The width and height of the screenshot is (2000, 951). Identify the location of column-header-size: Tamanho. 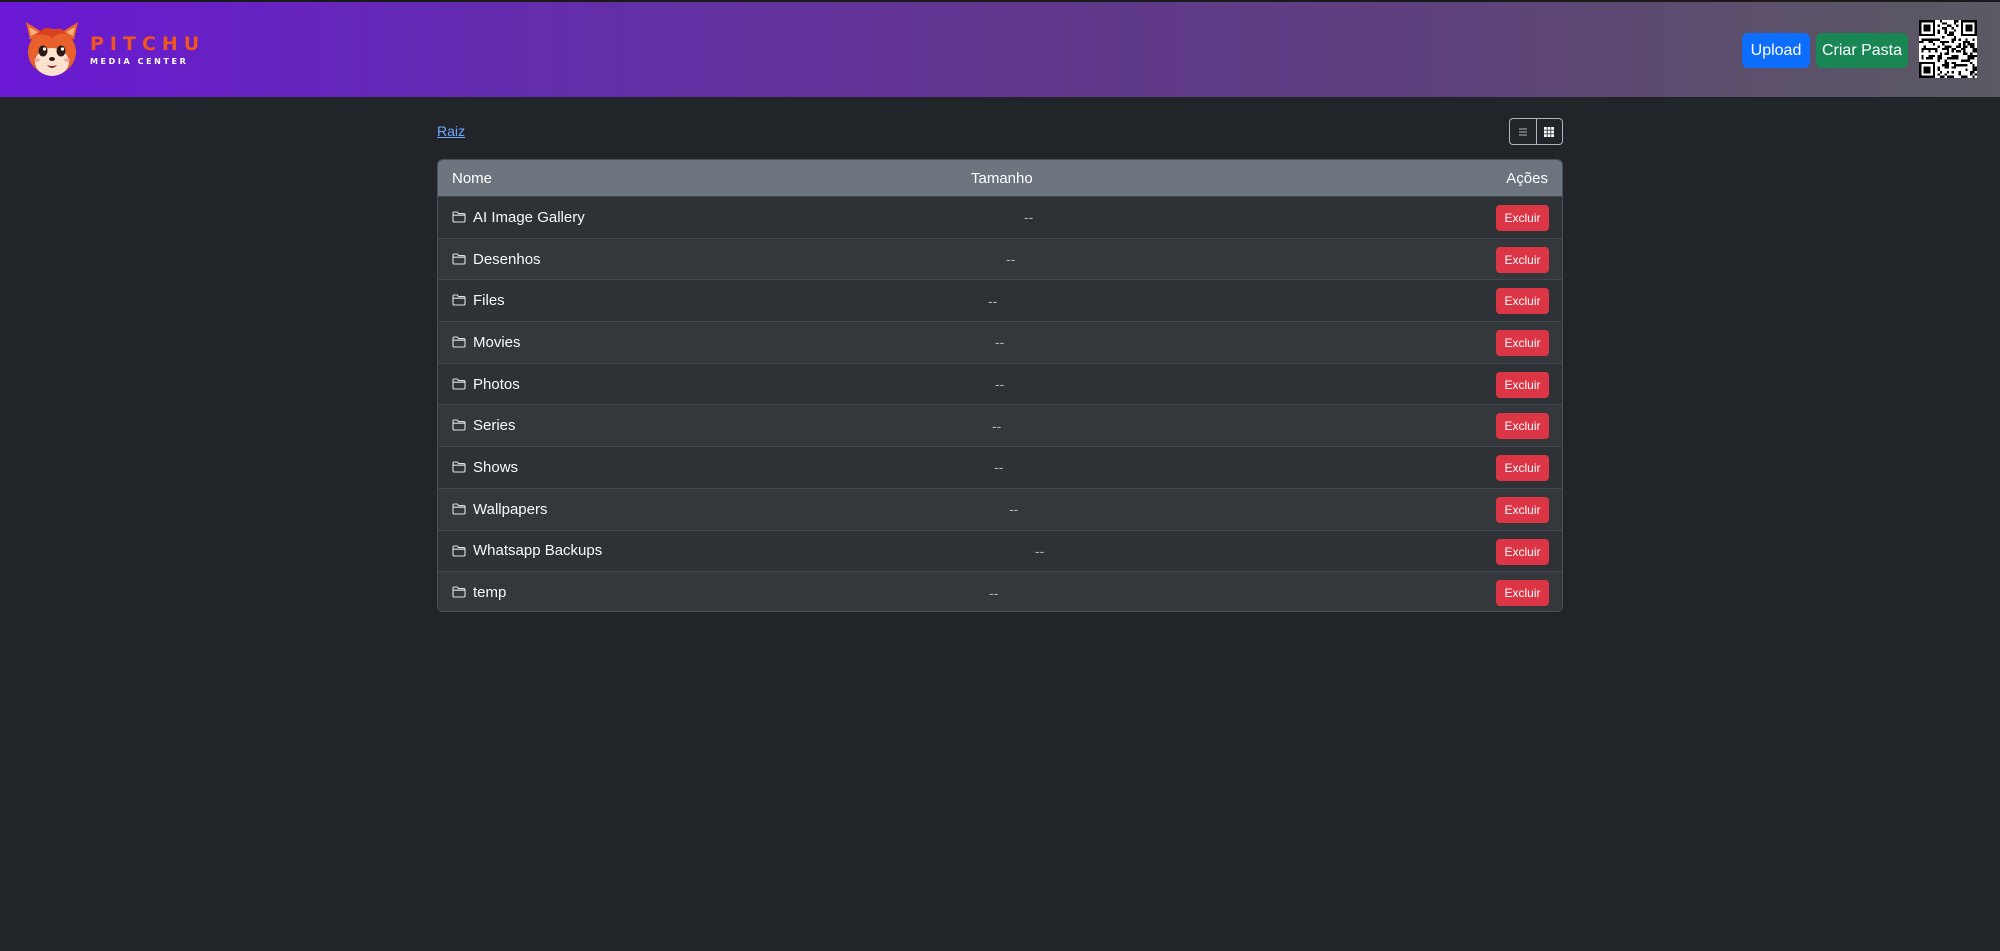
(1002, 178).